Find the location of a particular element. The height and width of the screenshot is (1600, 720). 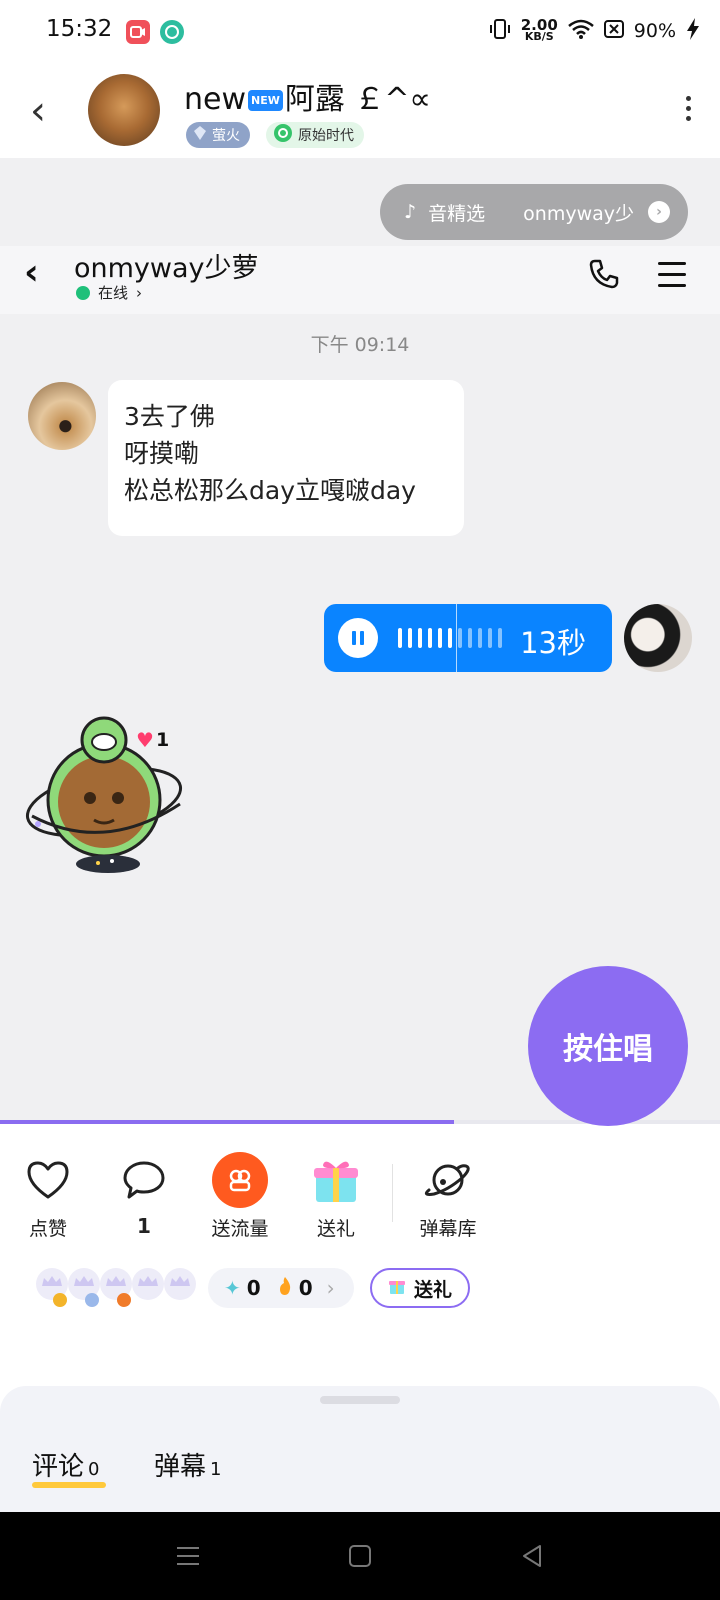

message-line: 3去了佛 is located at coordinates (169, 416).